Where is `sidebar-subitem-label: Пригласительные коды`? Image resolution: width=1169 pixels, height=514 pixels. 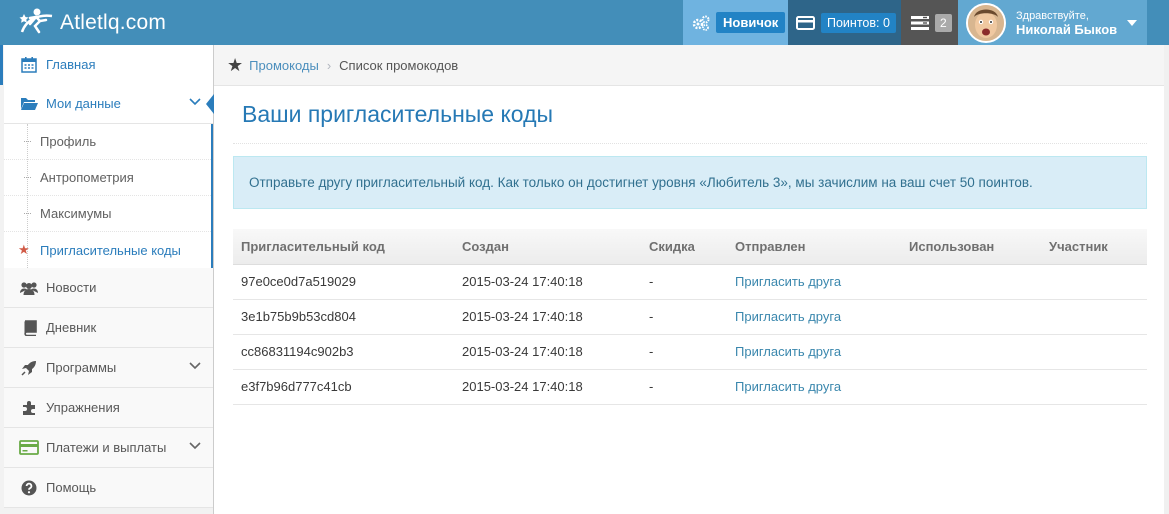
sidebar-subitem-label: Пригласительные коды is located at coordinates (110, 250).